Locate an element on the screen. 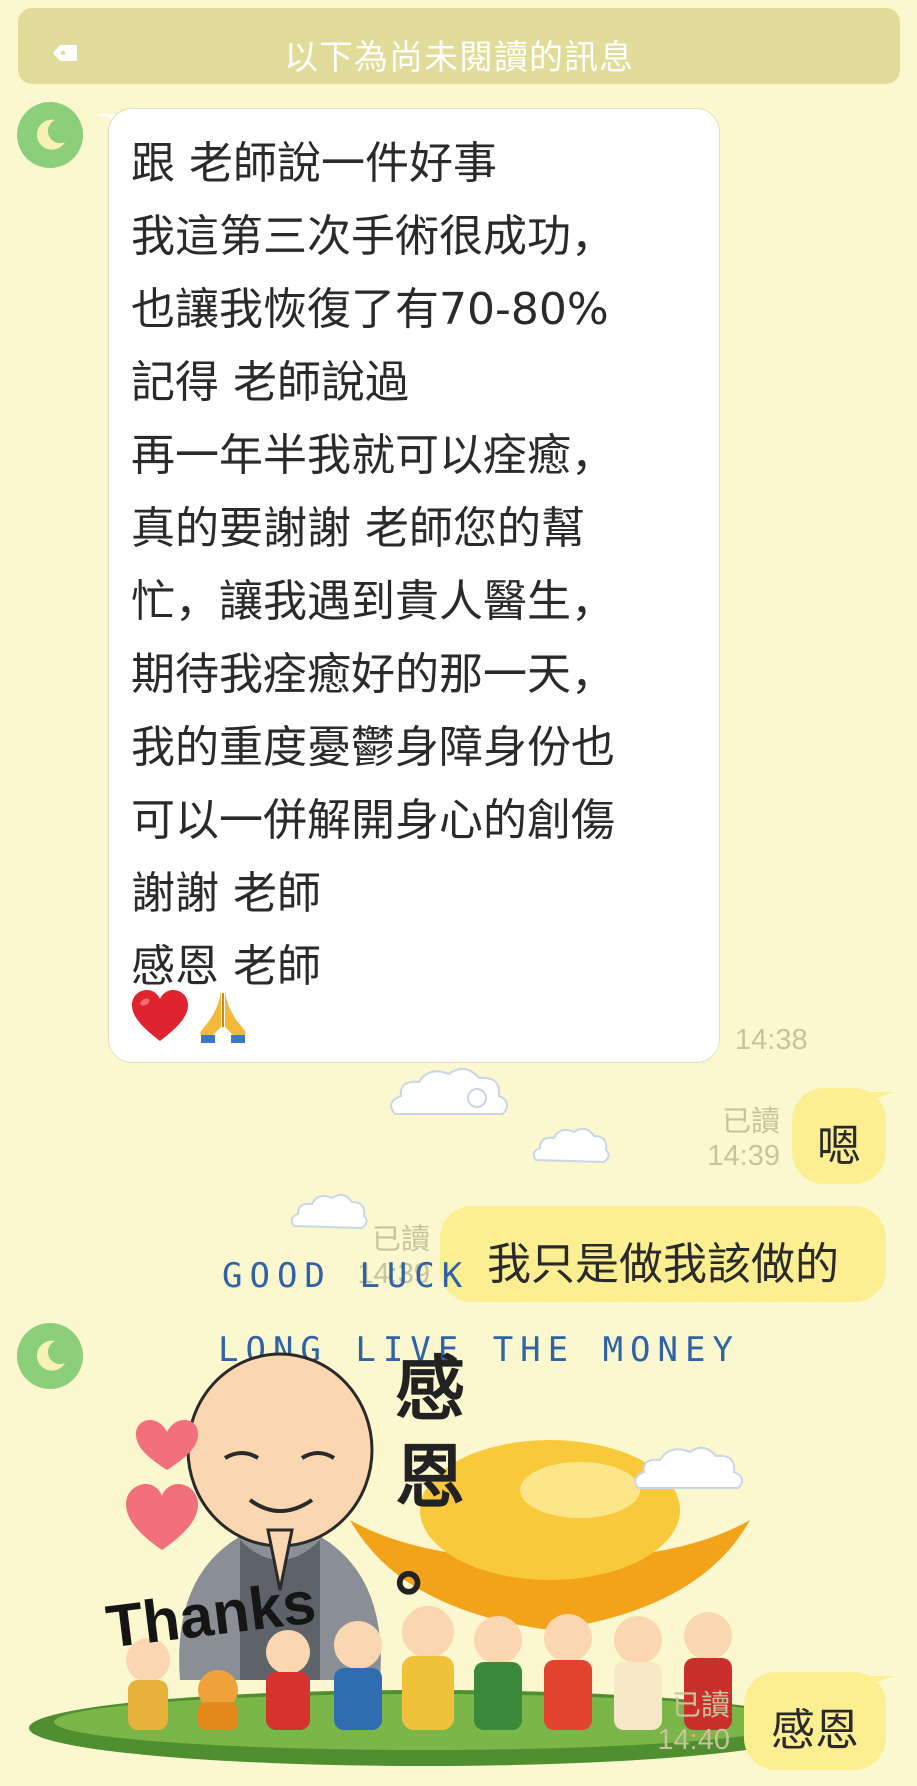 The width and height of the screenshot is (917, 1786). sticker-vertical-text: 感 恩 。 is located at coordinates (430, 1477).